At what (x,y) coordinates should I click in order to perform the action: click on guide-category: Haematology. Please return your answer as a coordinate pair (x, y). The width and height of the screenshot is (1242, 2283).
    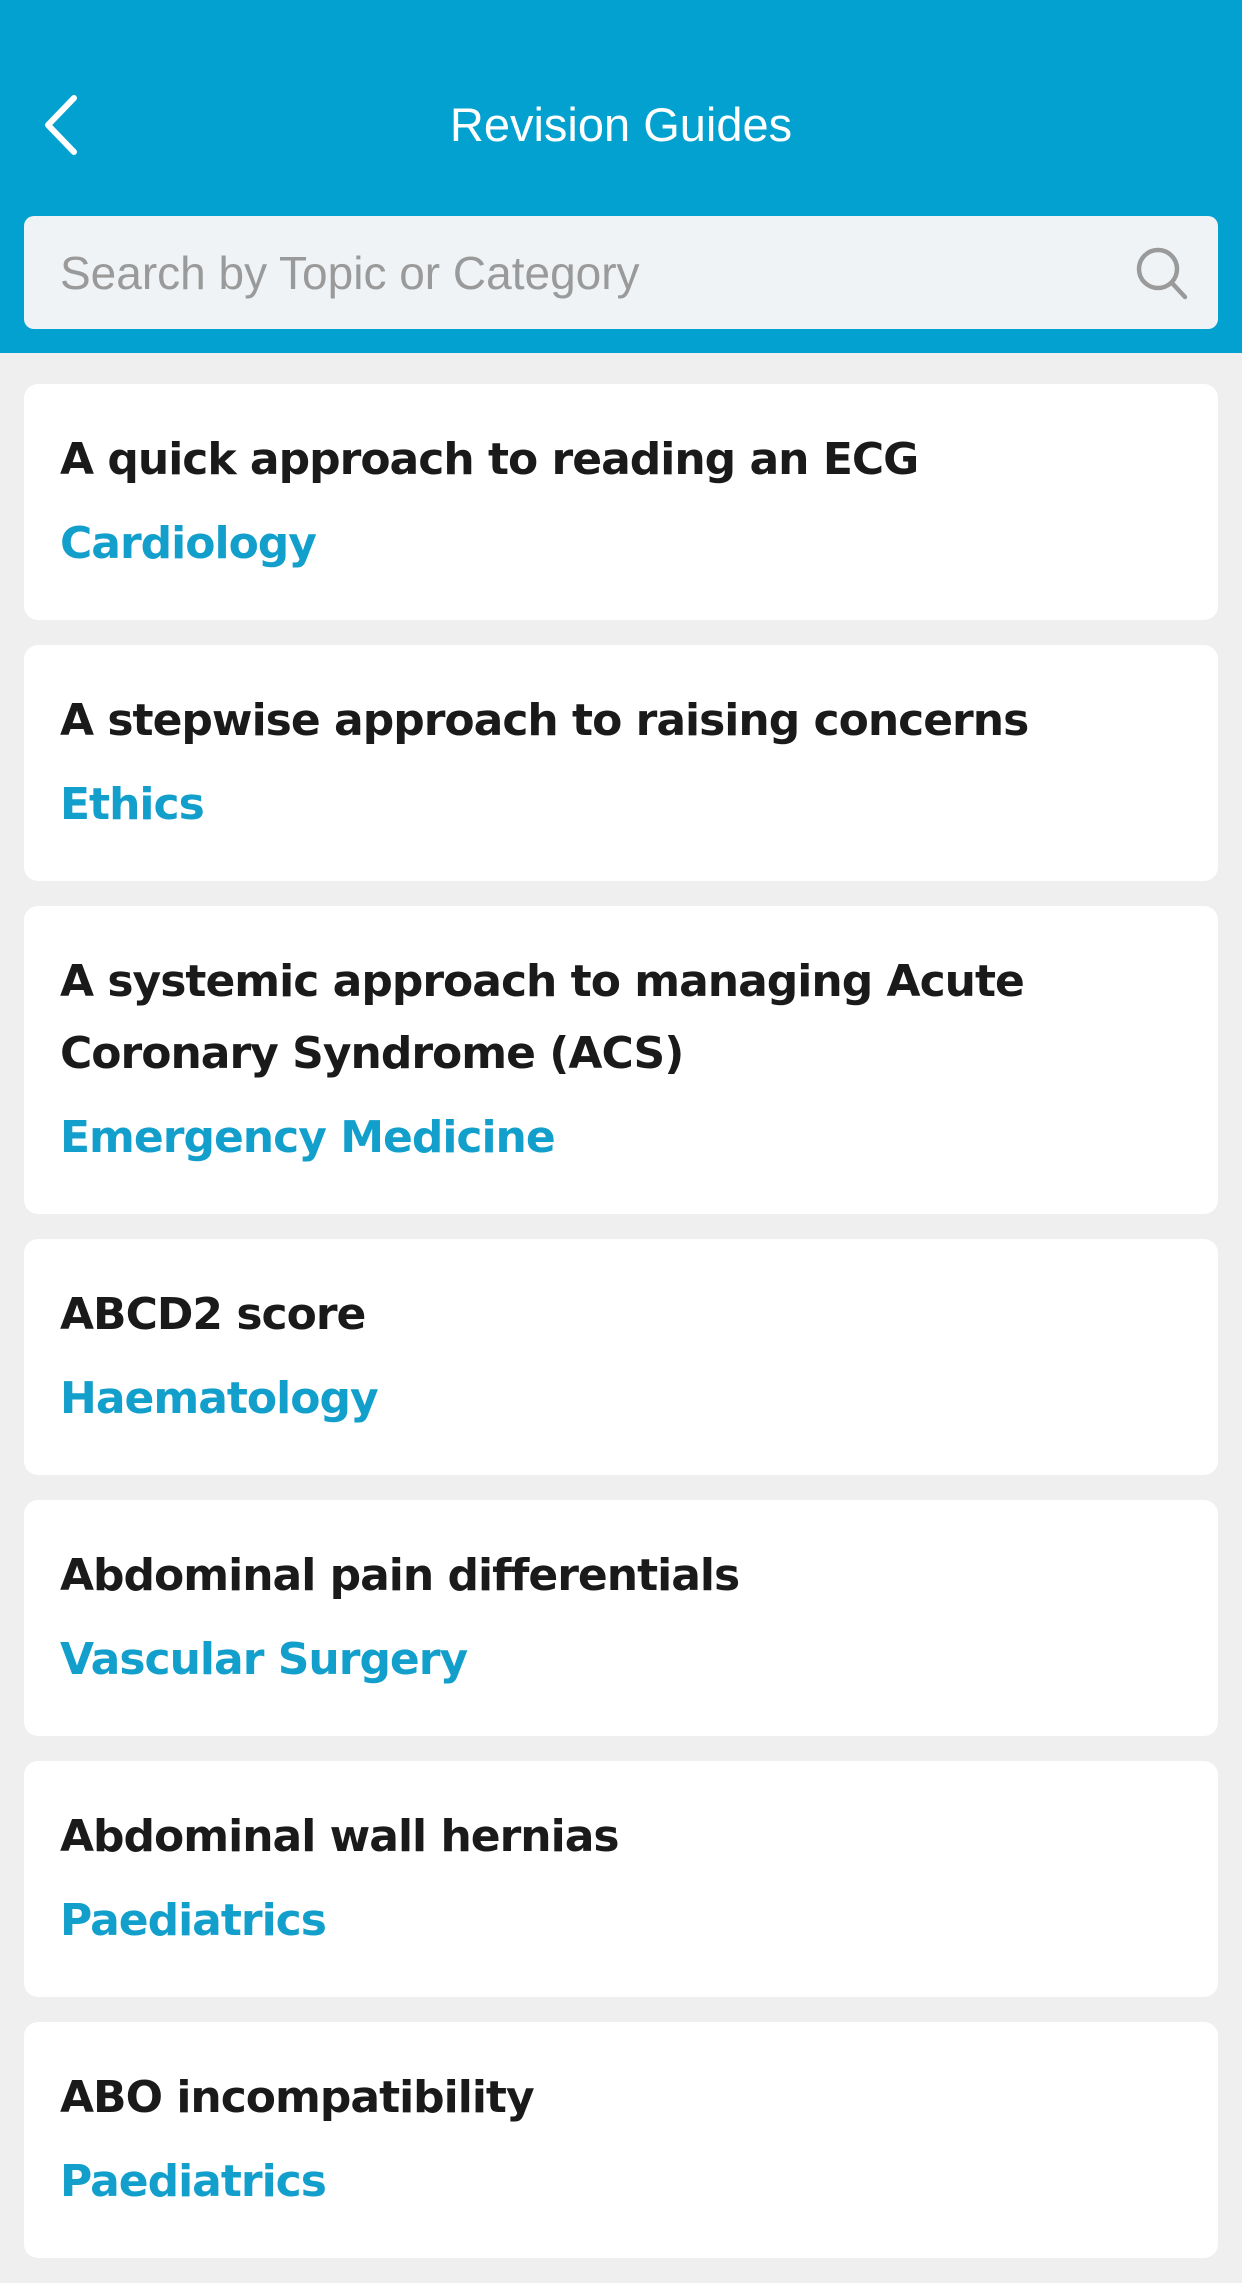
    Looking at the image, I should click on (219, 1398).